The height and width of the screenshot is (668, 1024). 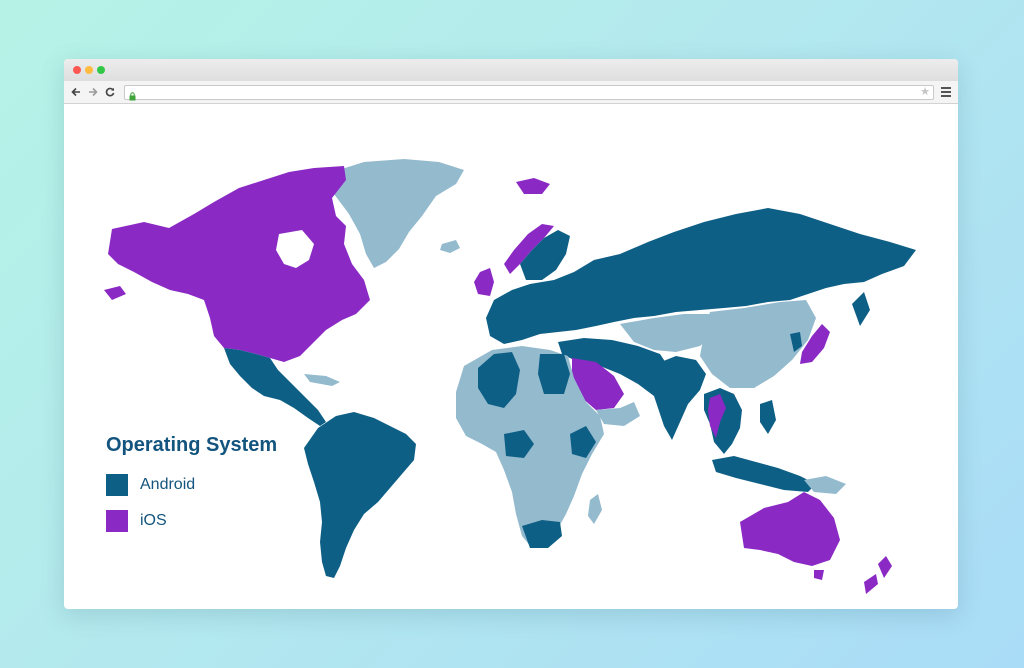 I want to click on map-legend: Operating System Android iOS, so click(x=191, y=489).